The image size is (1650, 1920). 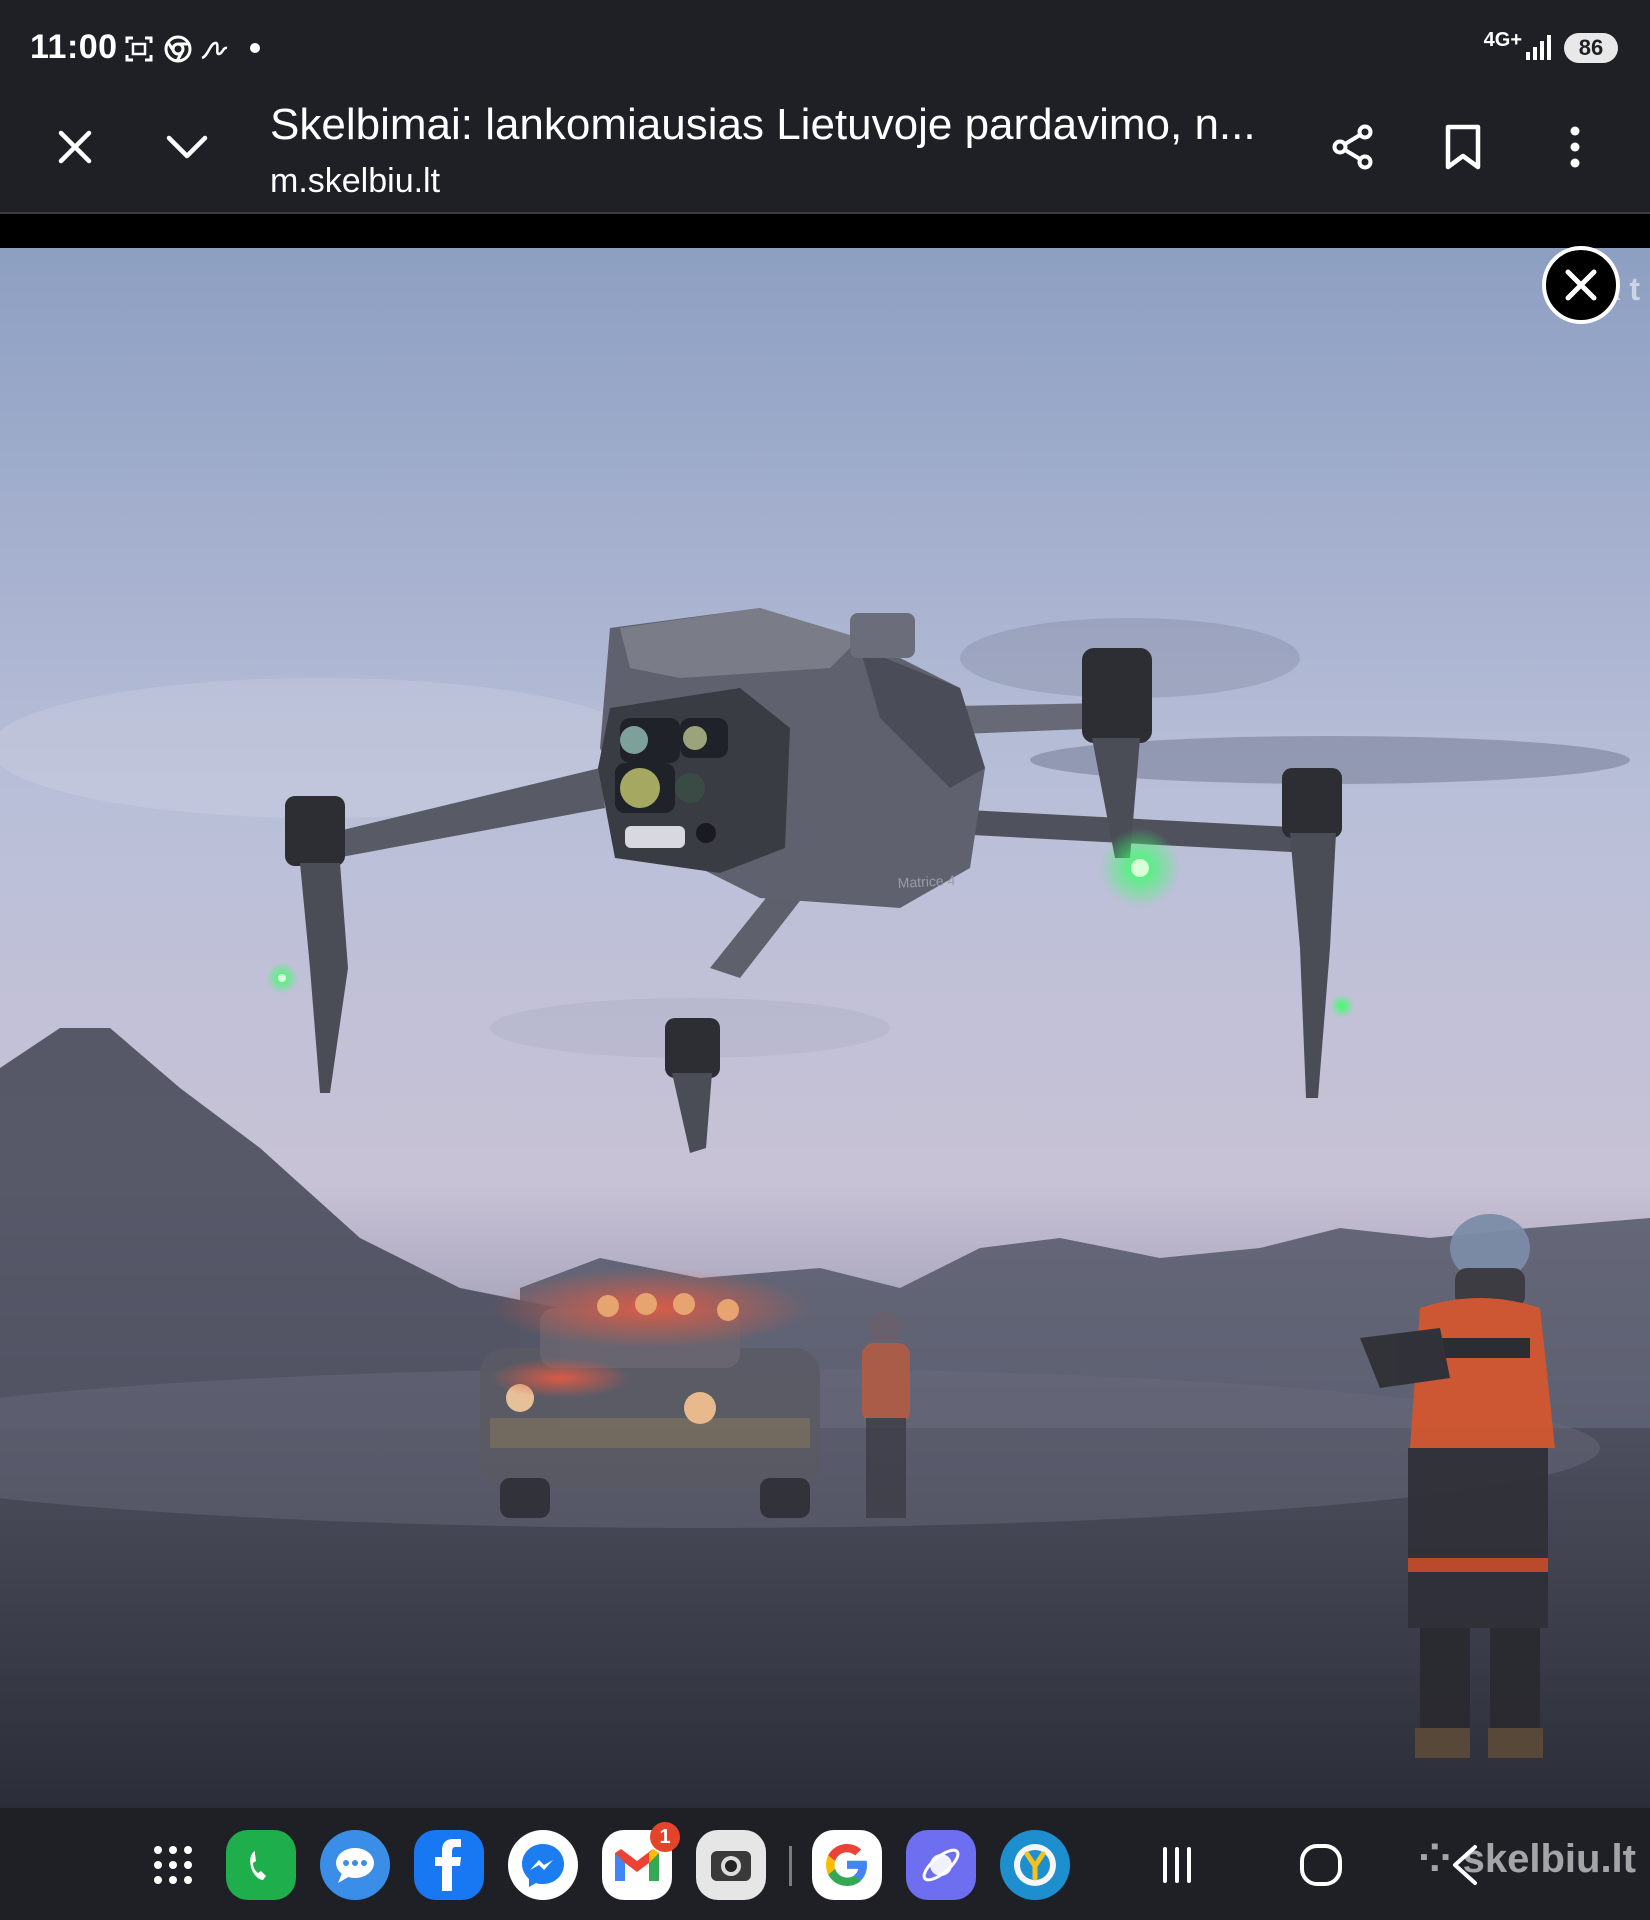 I want to click on facebook-app, so click(x=449, y=1865).